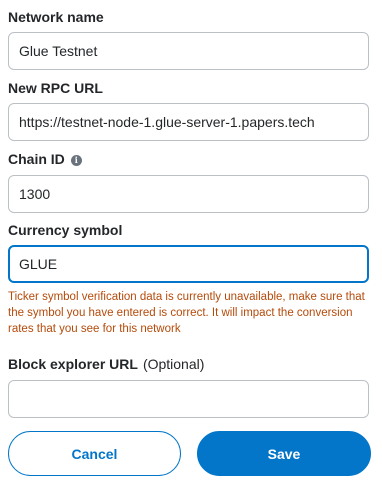  Describe the element at coordinates (284, 453) in the screenshot. I see `save-button: Save` at that location.